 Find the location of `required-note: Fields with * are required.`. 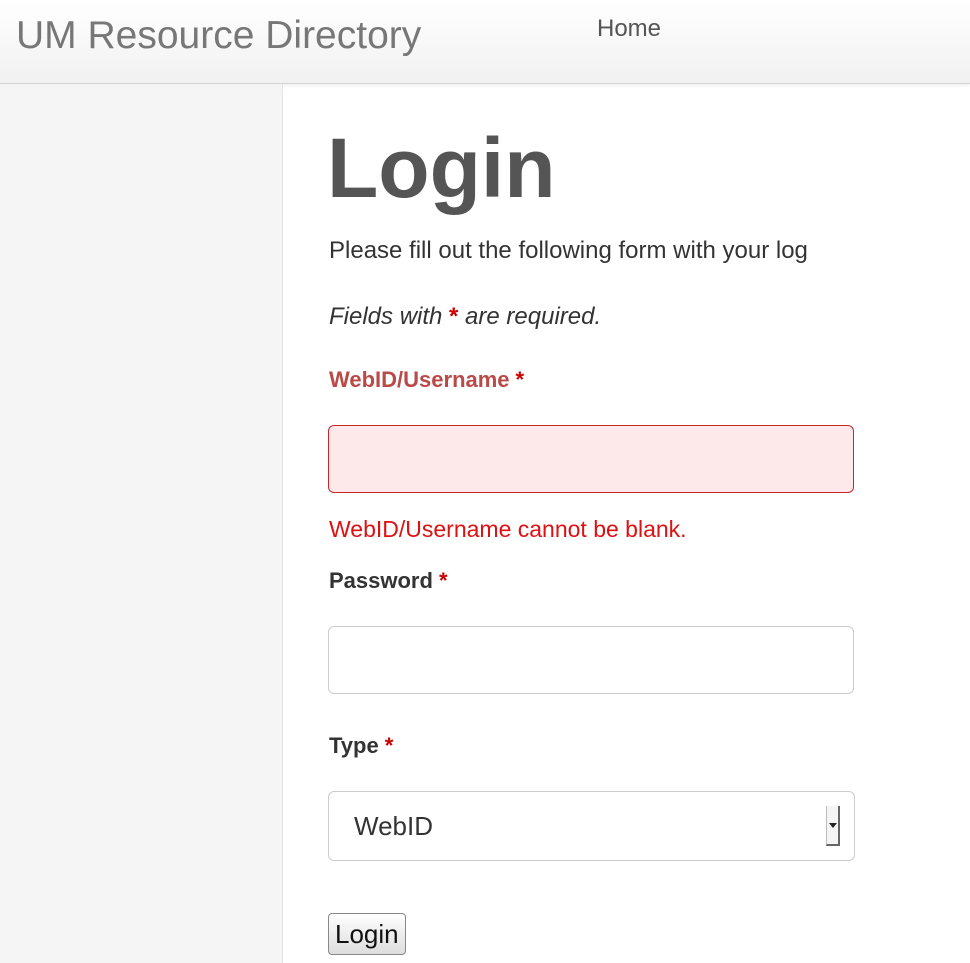

required-note: Fields with * are required. is located at coordinates (465, 317).